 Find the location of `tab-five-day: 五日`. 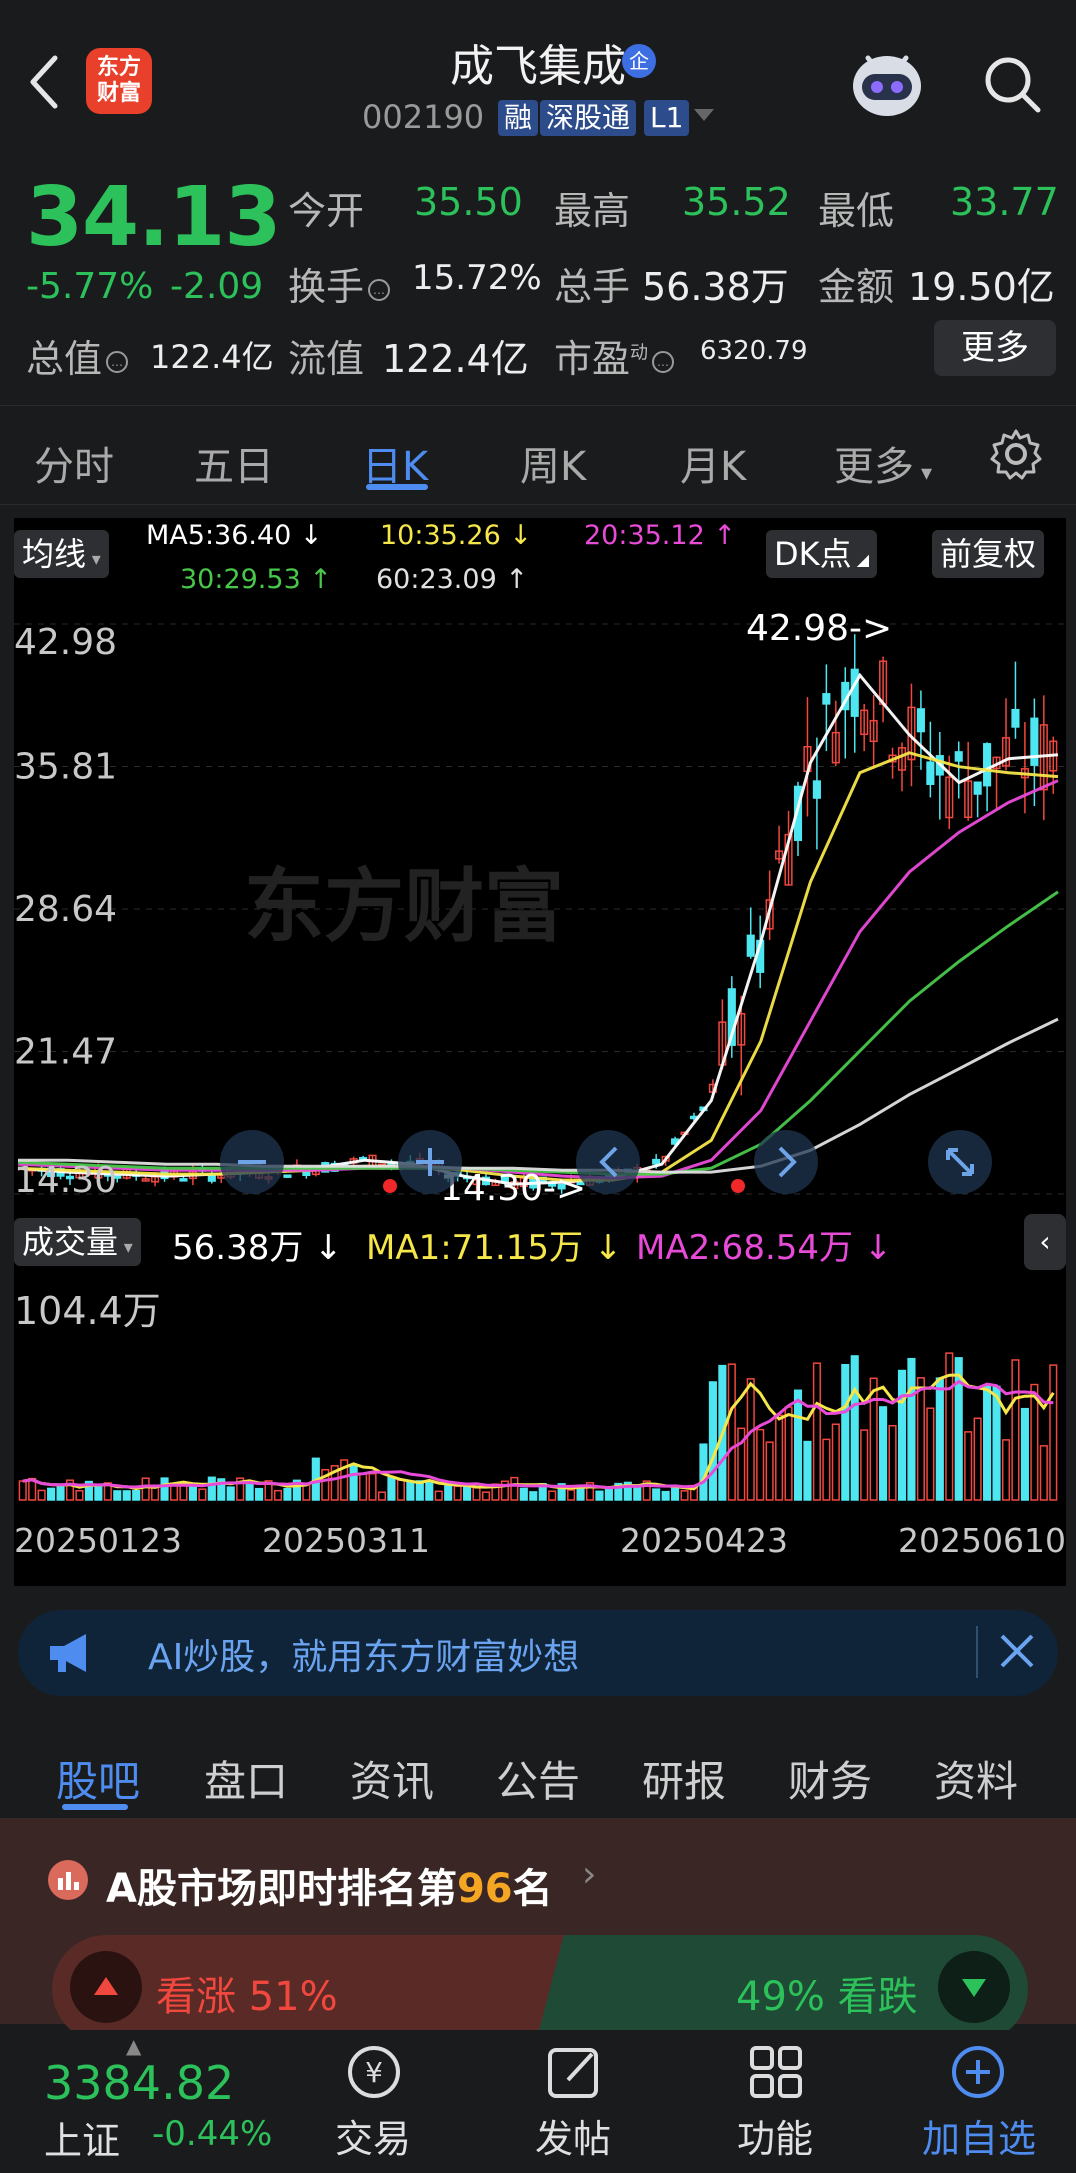

tab-five-day: 五日 is located at coordinates (234, 463).